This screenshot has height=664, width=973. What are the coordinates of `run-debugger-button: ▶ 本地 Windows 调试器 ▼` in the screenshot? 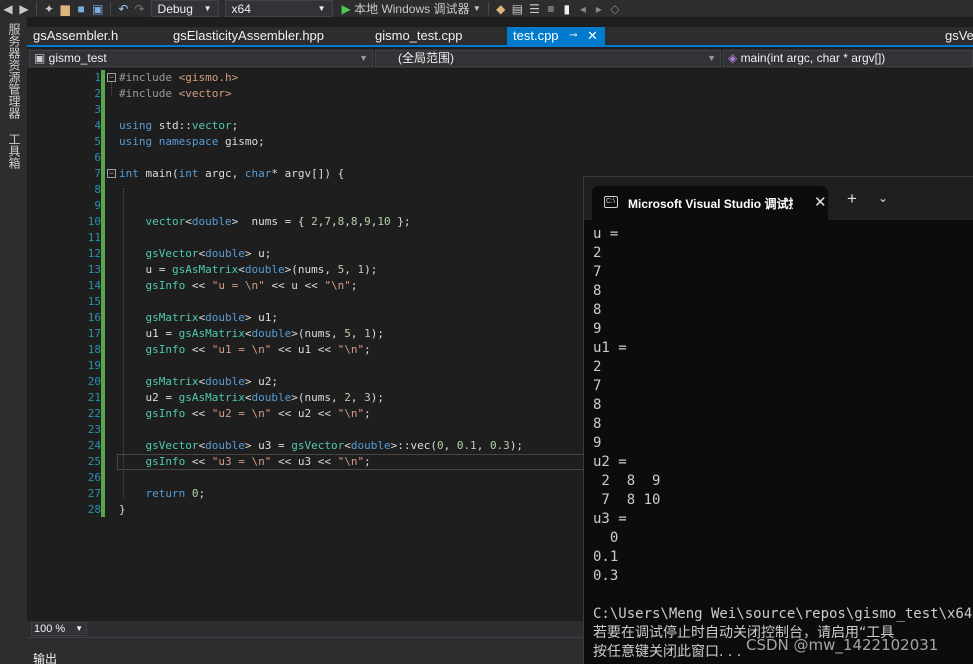 It's located at (410, 8).